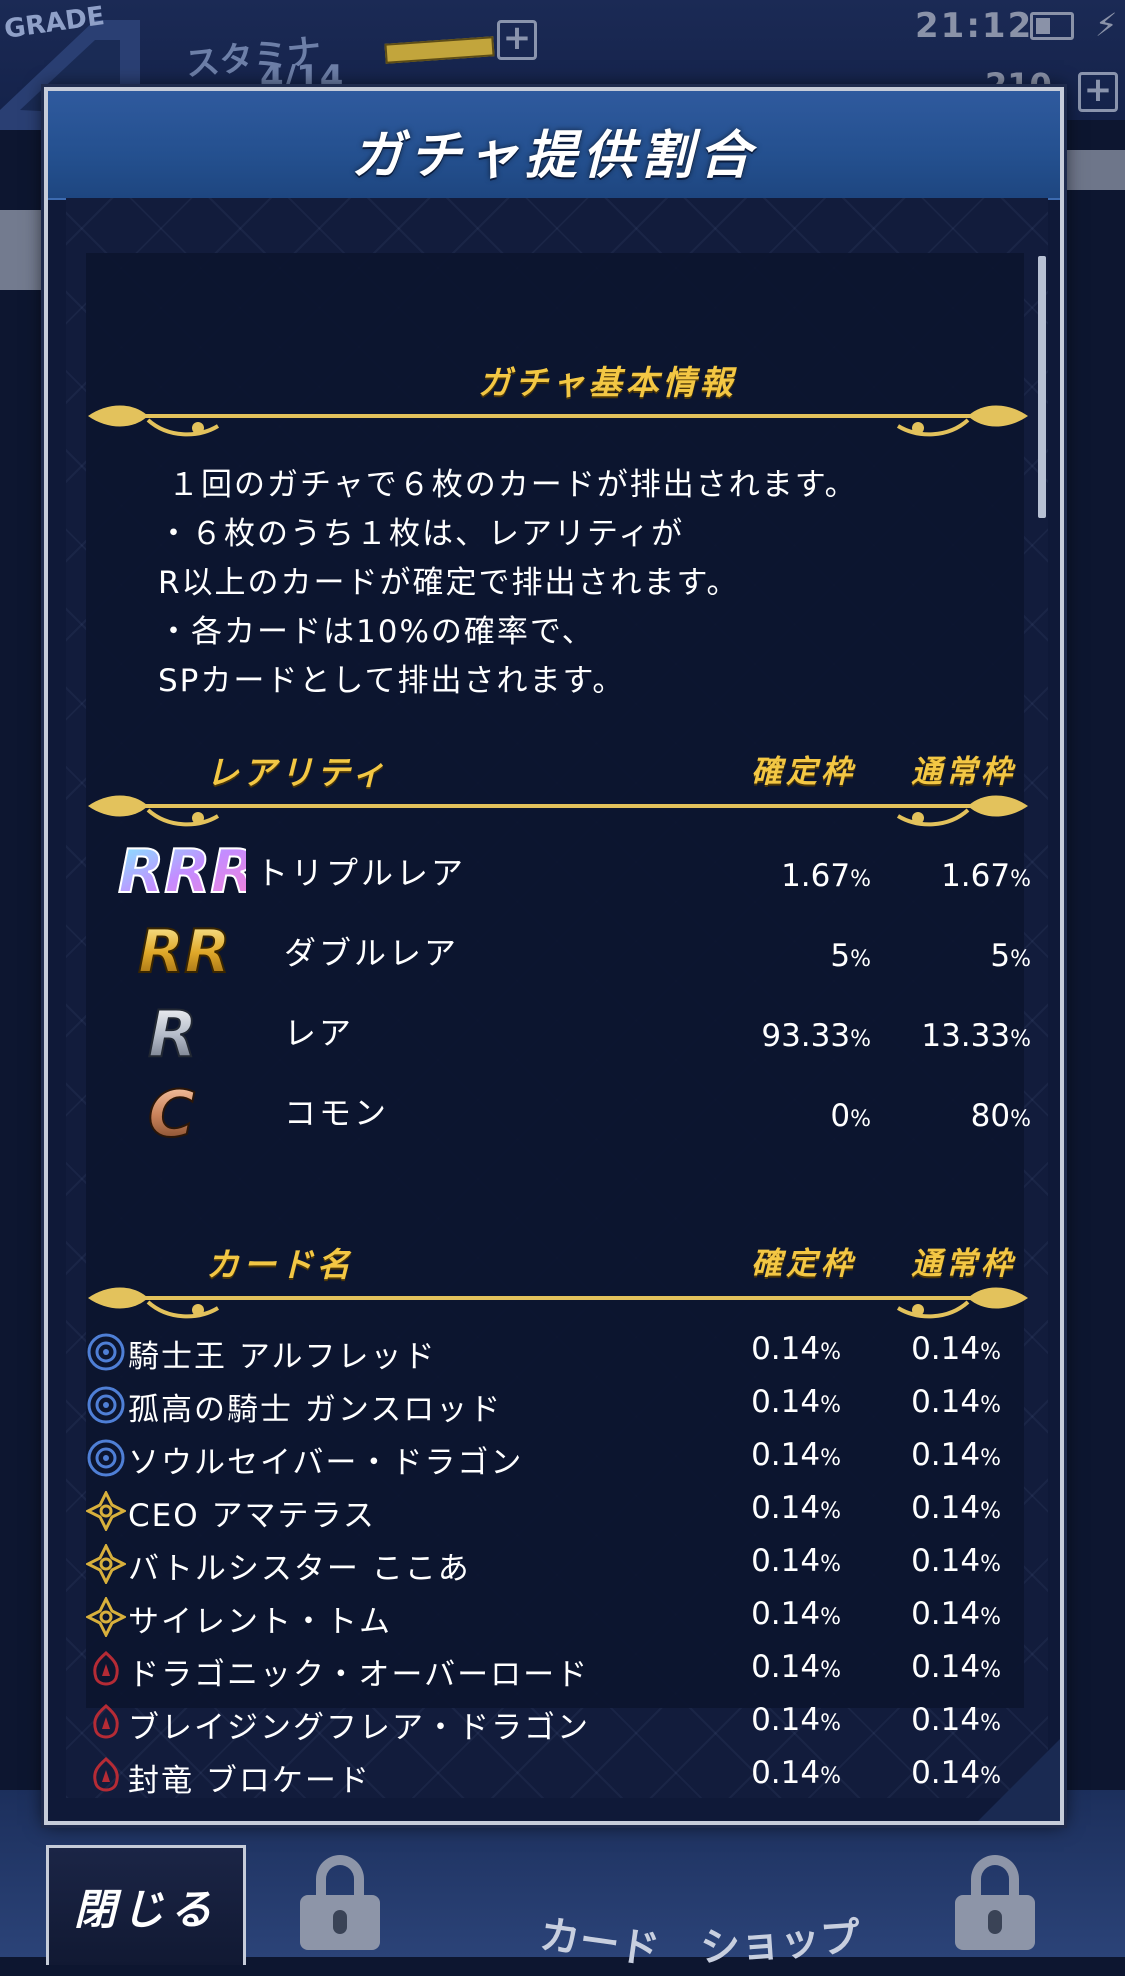  Describe the element at coordinates (573, 1110) in the screenshot. I see `rarity-row-c: C コモン 0% 80%` at that location.